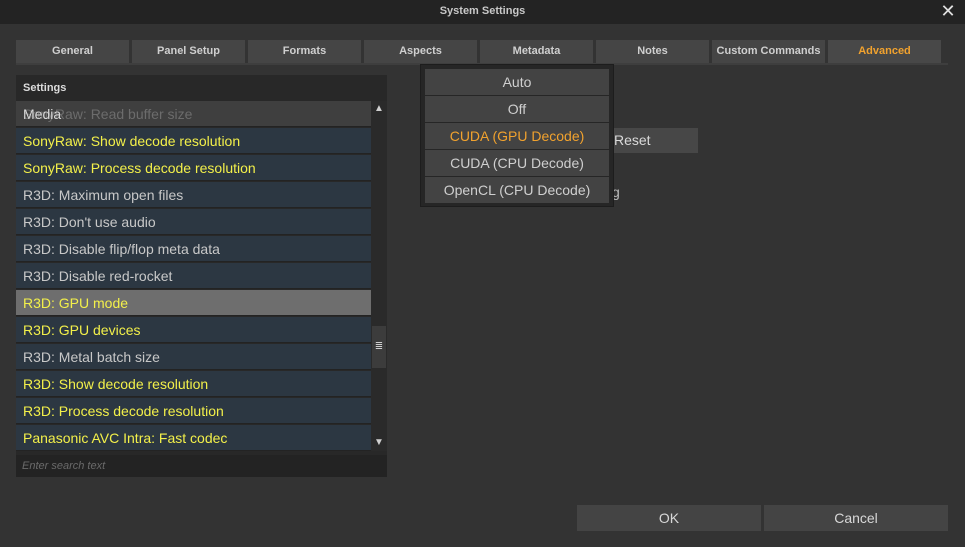 The width and height of the screenshot is (965, 547). What do you see at coordinates (379, 443) in the screenshot?
I see `triangle-down-icon: ▼` at bounding box center [379, 443].